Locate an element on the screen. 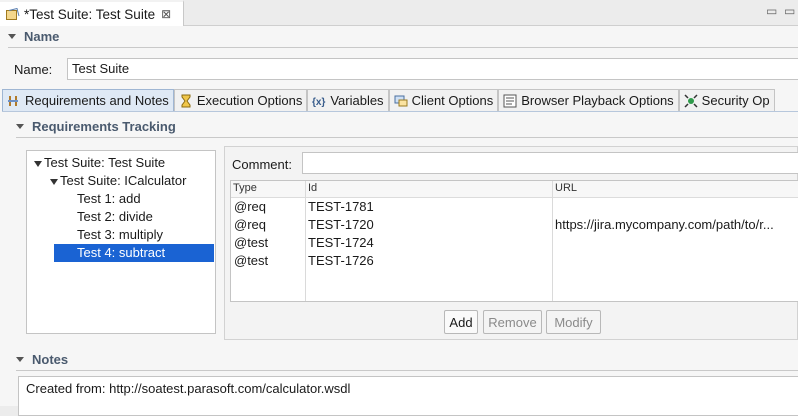 The image size is (798, 416). tab-label: Browser Playback Options is located at coordinates (597, 100).